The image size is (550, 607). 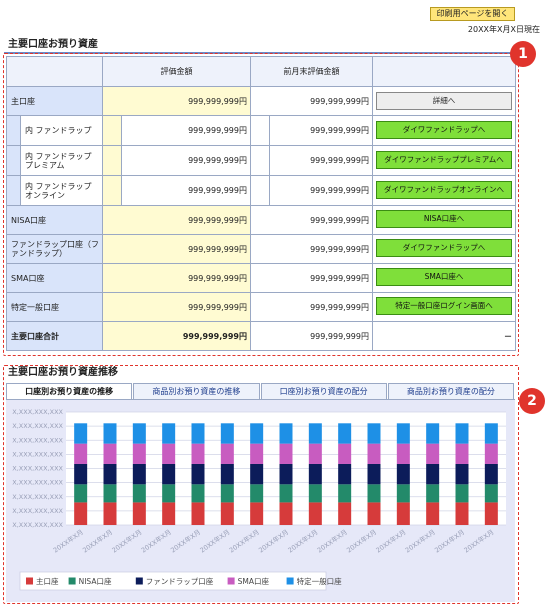 I want to click on print-page-button: 印刷用ページを開く, so click(x=472, y=14).